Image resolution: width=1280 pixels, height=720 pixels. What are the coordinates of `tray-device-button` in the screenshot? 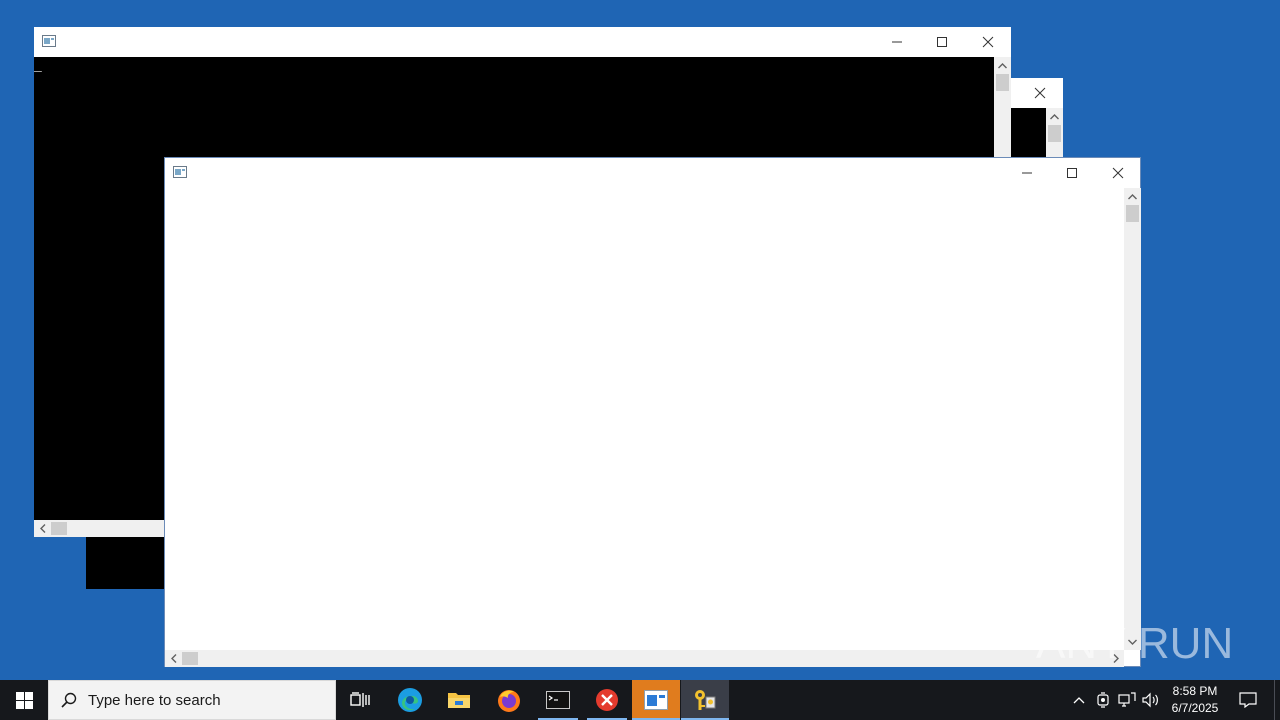 It's located at (1103, 700).